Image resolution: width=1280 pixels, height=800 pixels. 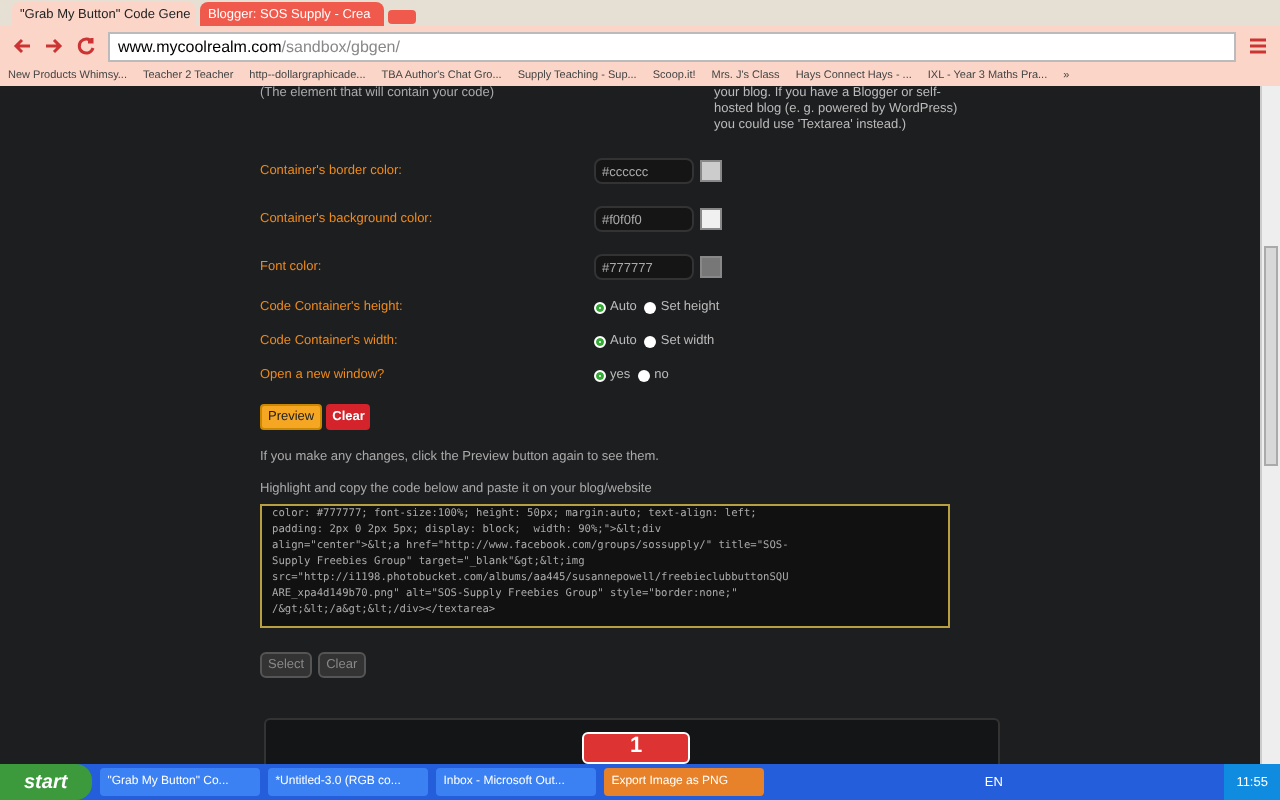 What do you see at coordinates (22, 46) in the screenshot?
I see `back-icon` at bounding box center [22, 46].